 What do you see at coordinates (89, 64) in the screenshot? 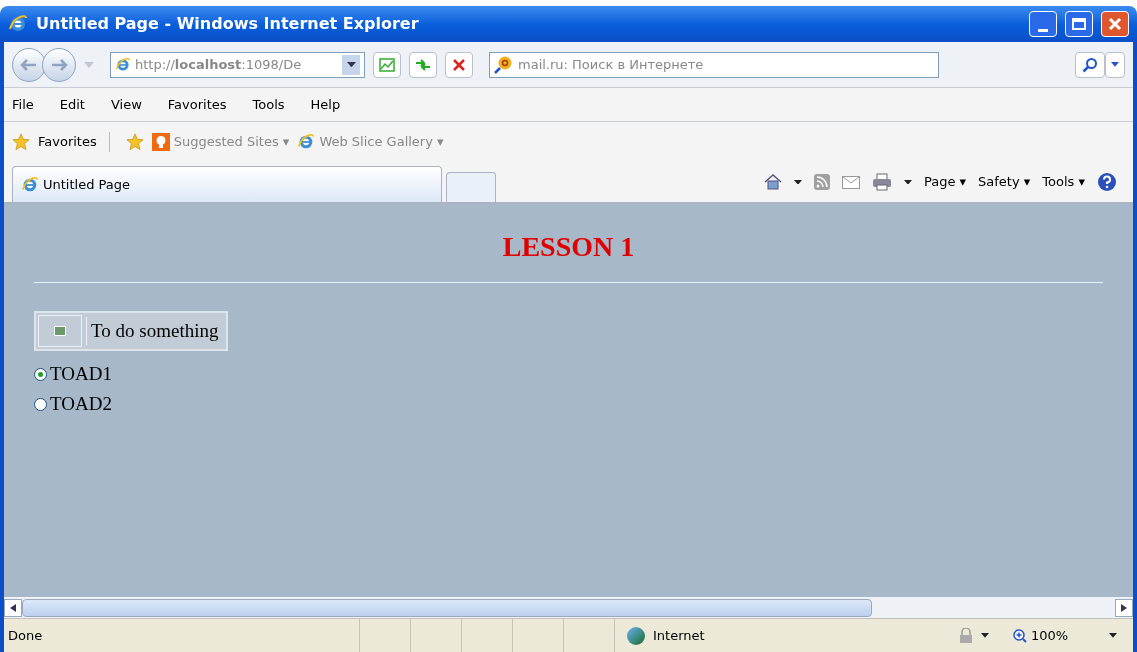
I see `history-caret-icon` at bounding box center [89, 64].